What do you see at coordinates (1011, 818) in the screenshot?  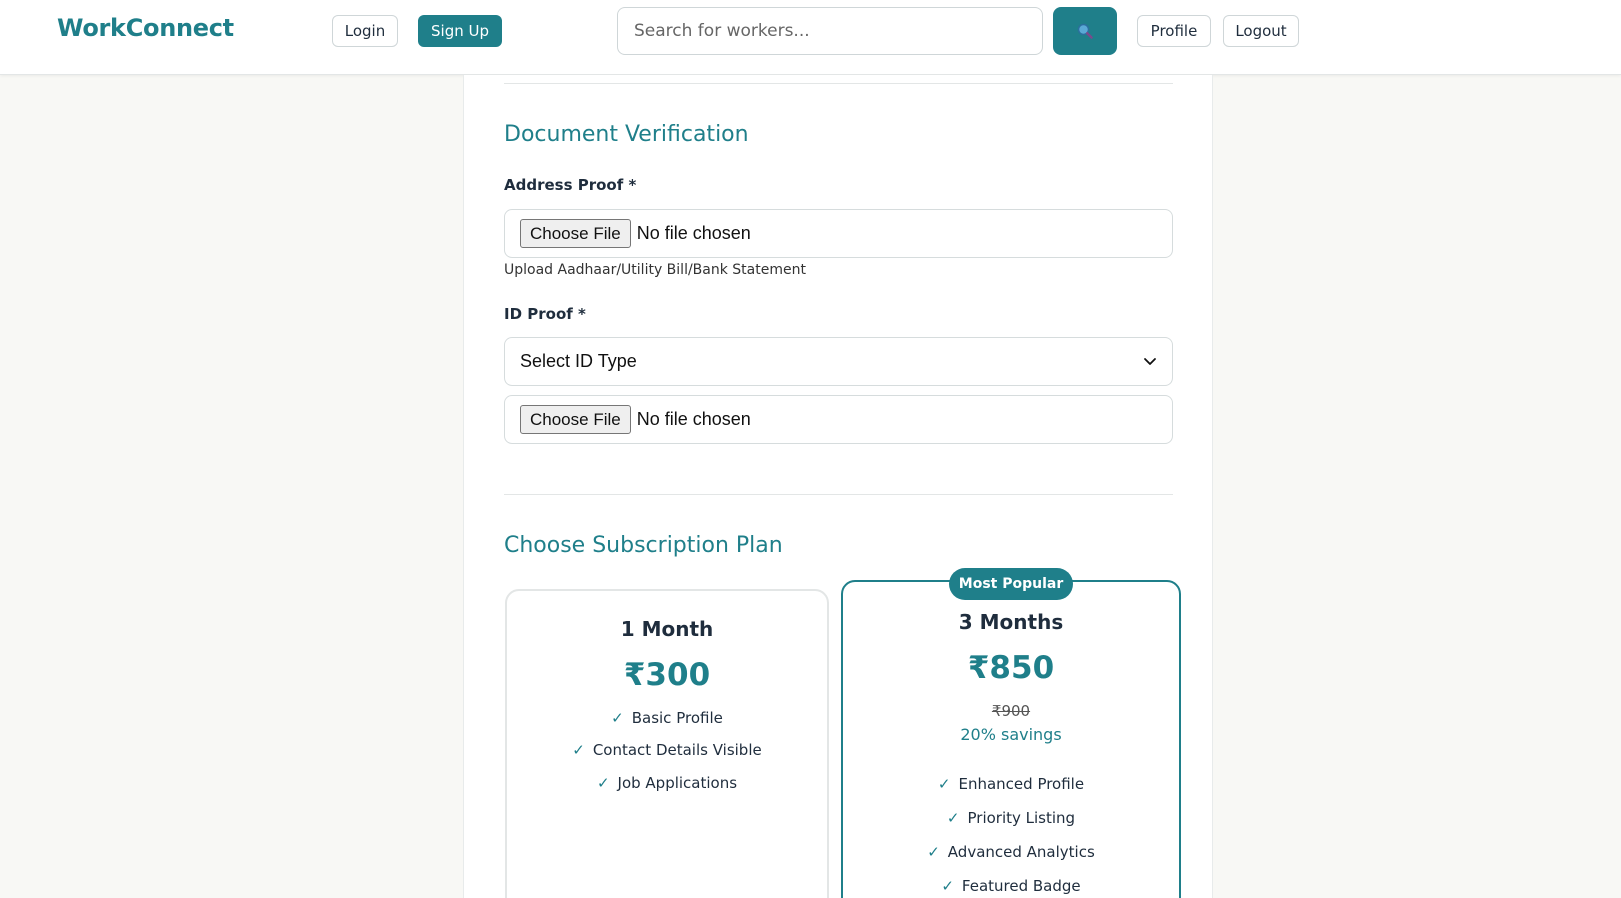 I see `plan-feature: ✓ Priority Listing` at bounding box center [1011, 818].